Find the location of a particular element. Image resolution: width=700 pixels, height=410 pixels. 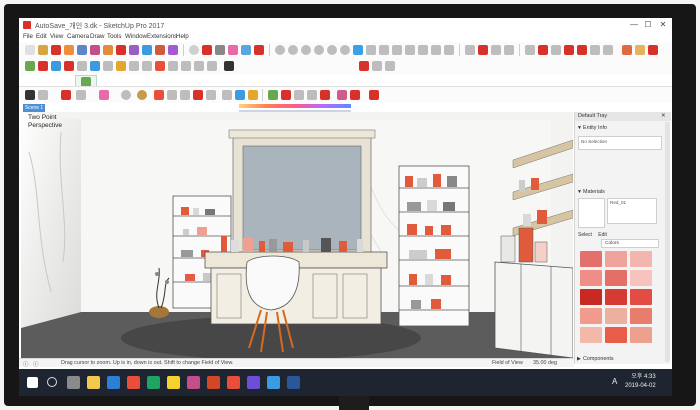

menu-file: File is located at coordinates (28, 36).